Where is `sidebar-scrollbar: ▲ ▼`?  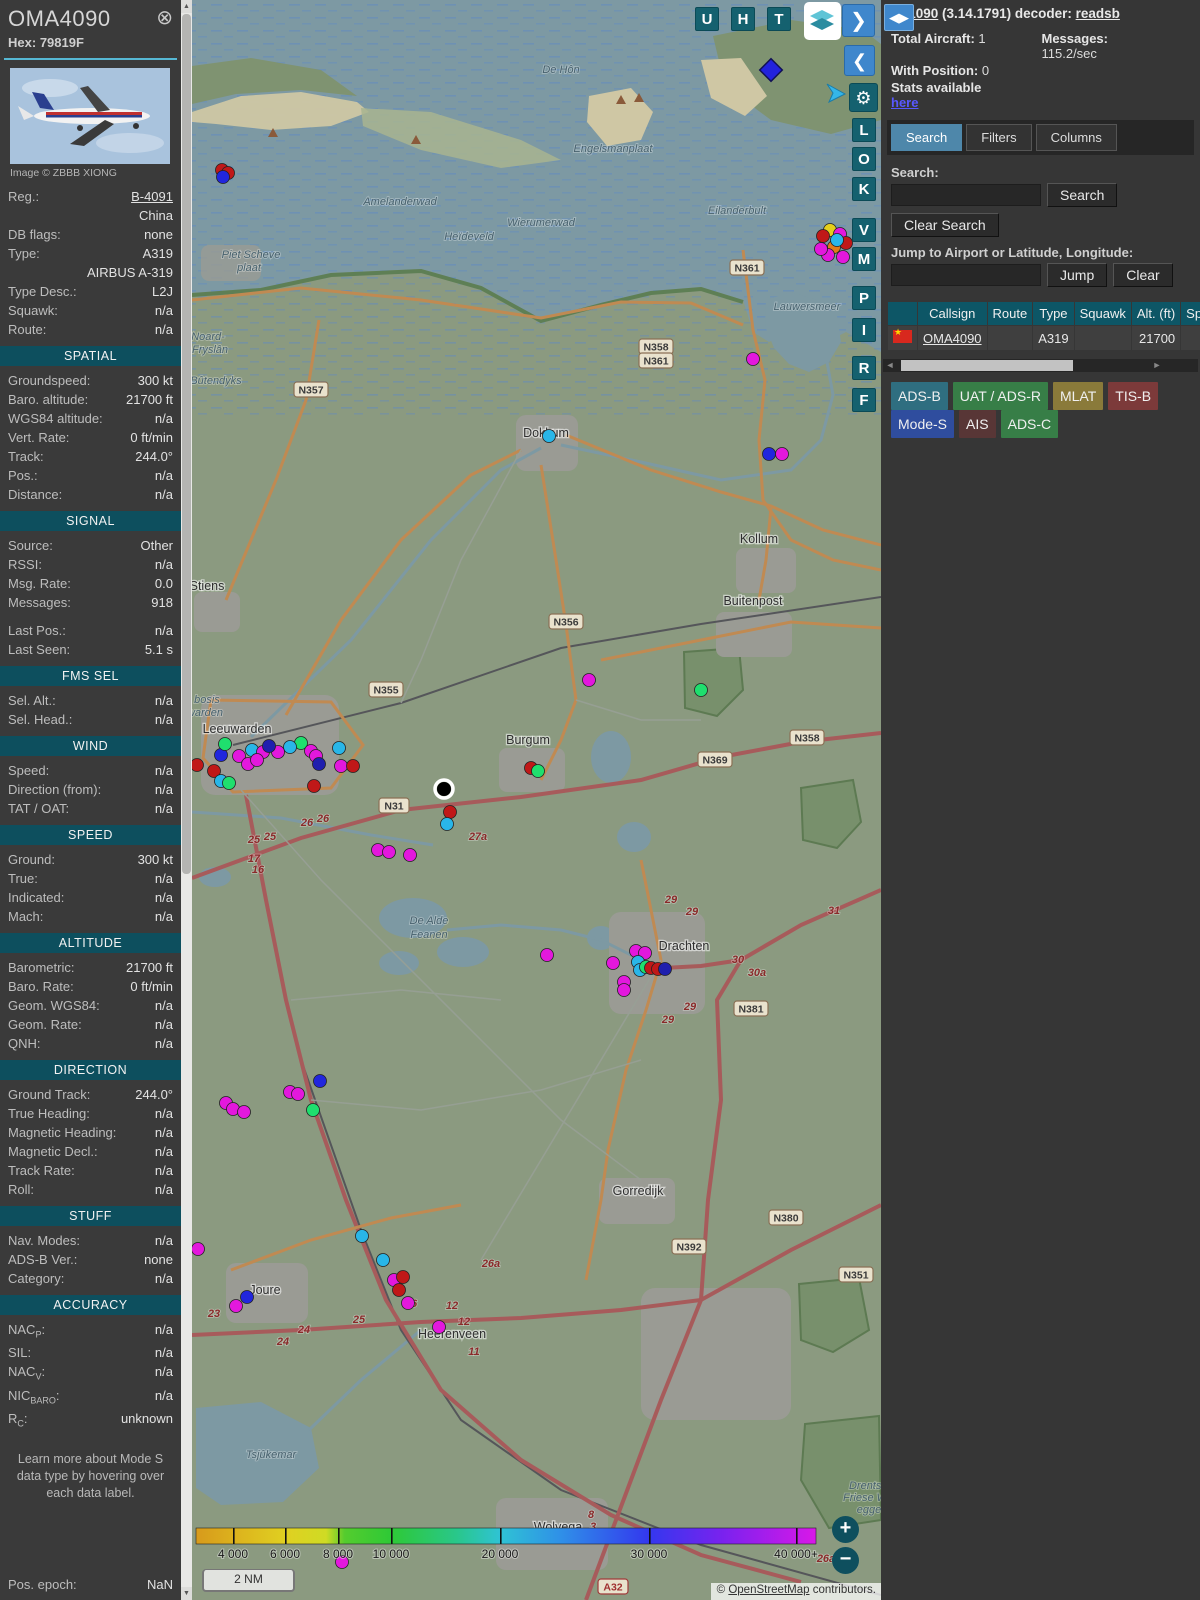
sidebar-scrollbar: ▲ ▼ is located at coordinates (186, 800).